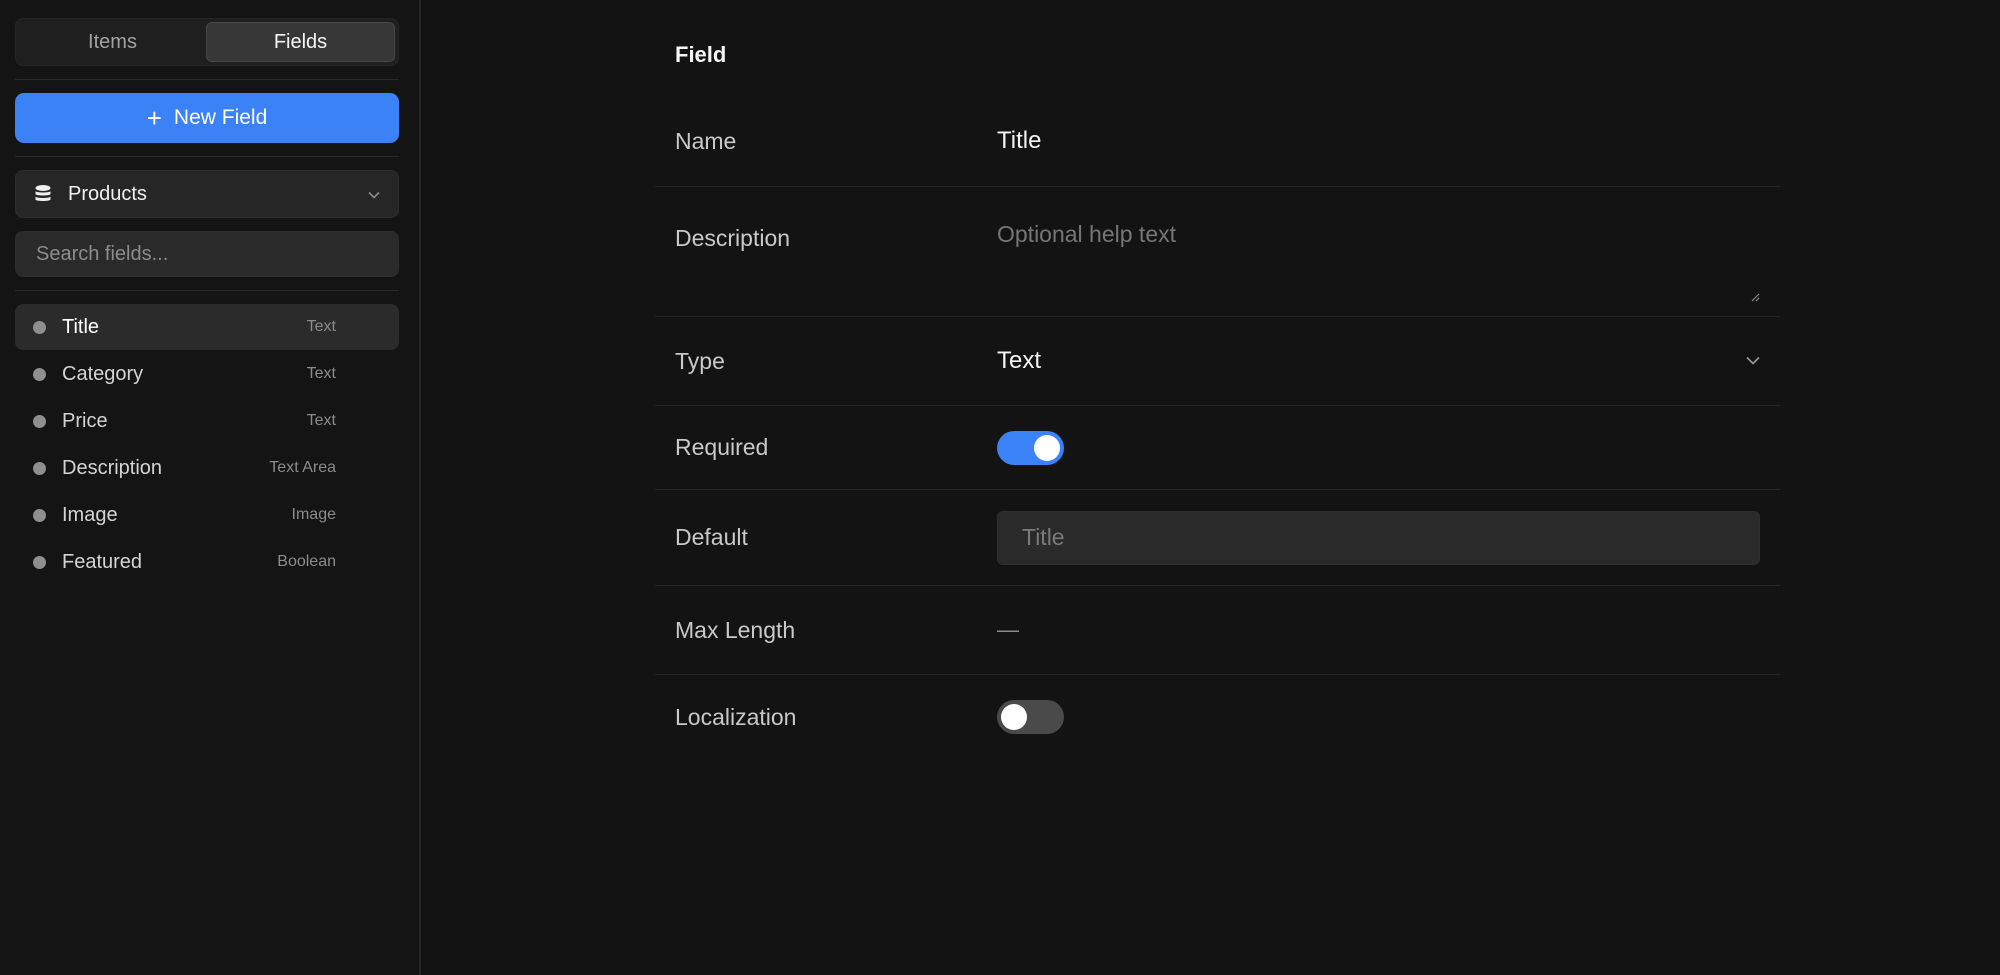 This screenshot has height=975, width=2000. I want to click on collection-select: Products, so click(207, 194).